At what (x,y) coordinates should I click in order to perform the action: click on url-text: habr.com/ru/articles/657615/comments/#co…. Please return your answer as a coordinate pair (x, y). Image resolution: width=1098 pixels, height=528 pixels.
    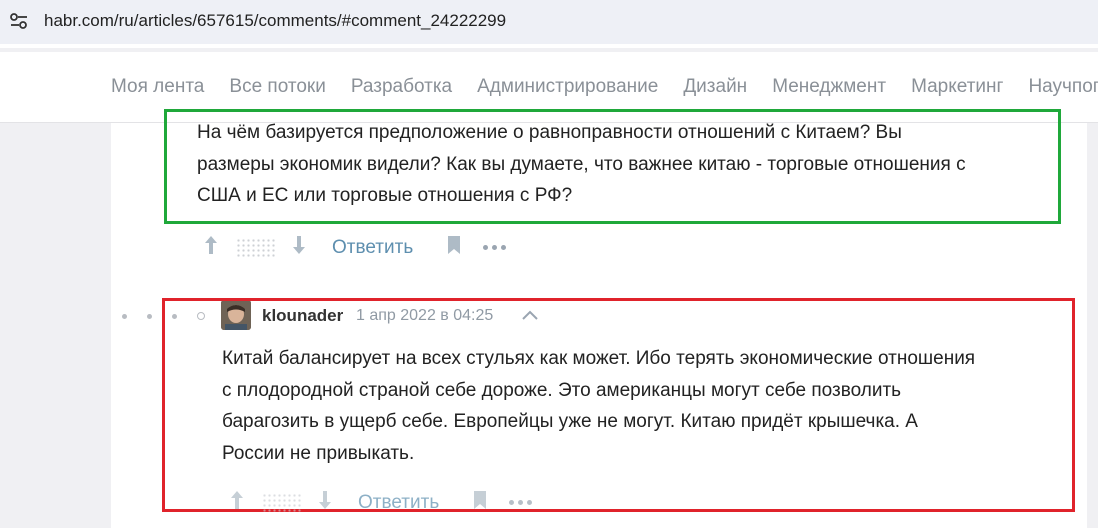
    Looking at the image, I should click on (275, 20).